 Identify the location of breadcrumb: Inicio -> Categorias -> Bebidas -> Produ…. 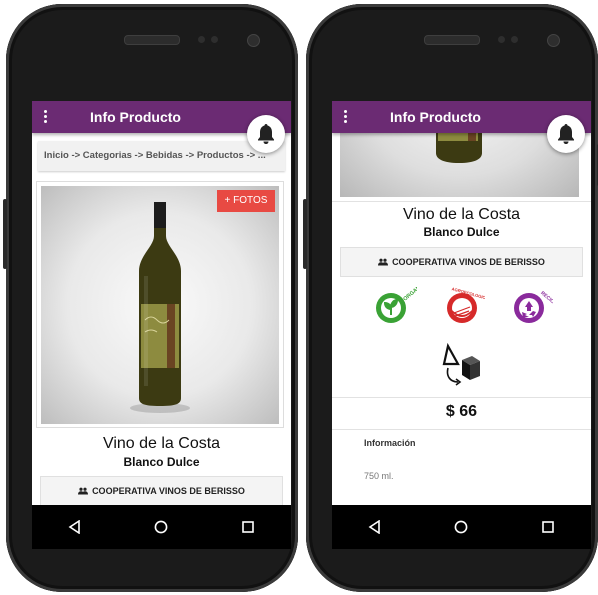
(161, 156).